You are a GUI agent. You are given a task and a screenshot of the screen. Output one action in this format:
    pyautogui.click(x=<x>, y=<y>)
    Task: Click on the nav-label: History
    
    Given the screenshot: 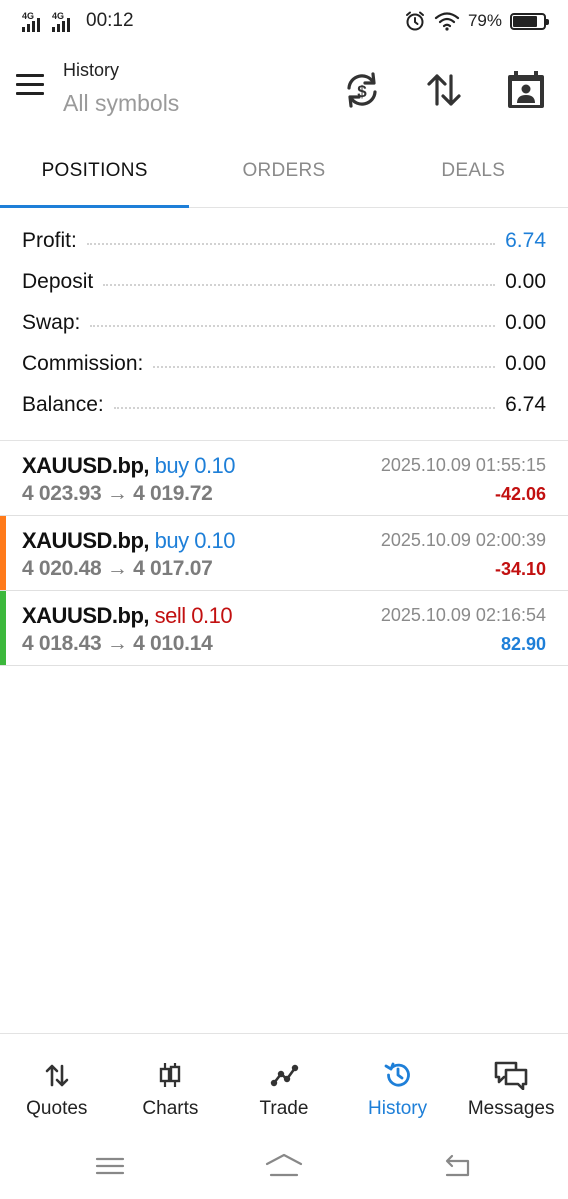 What is the action you would take?
    pyautogui.click(x=398, y=1108)
    